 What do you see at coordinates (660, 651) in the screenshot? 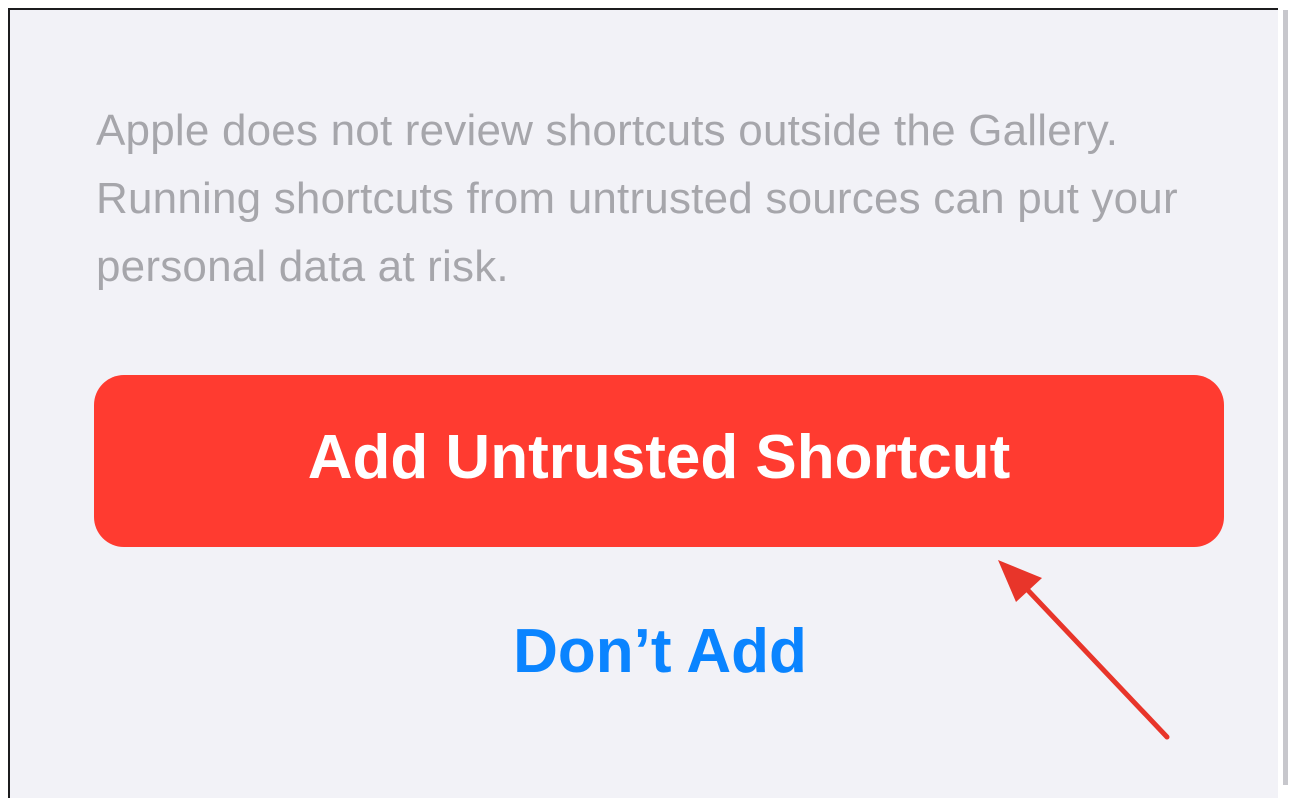
I see `dont-add-button: Don’t Add` at bounding box center [660, 651].